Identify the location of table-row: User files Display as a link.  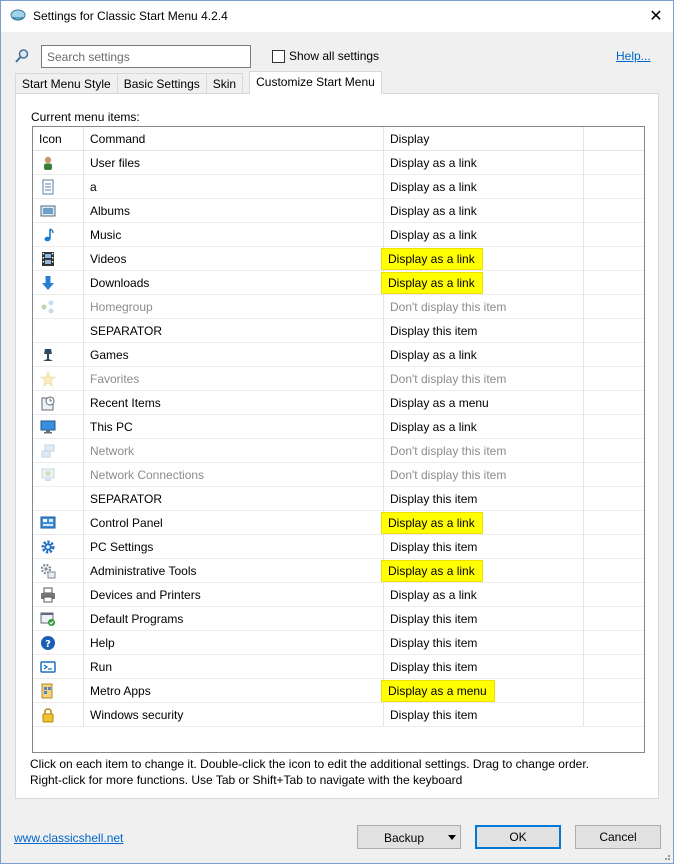
(338, 163).